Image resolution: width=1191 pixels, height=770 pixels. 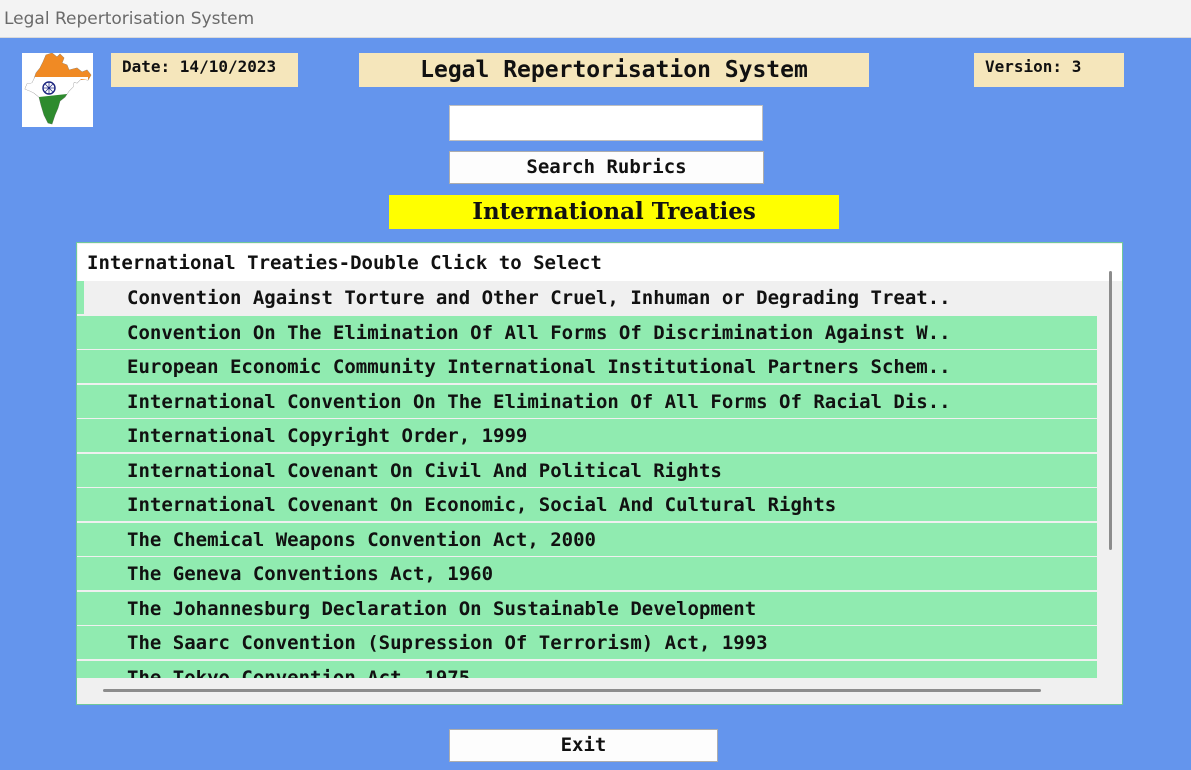 I want to click on vertical-scrollbar, so click(x=1110, y=410).